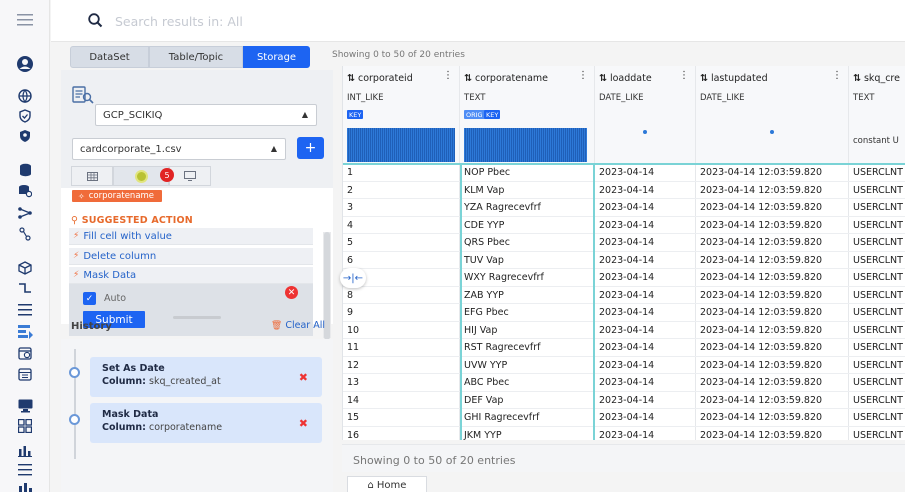 The height and width of the screenshot is (492, 905). Describe the element at coordinates (486, 382) in the screenshot. I see `table-cell: ABC Pbec` at that location.